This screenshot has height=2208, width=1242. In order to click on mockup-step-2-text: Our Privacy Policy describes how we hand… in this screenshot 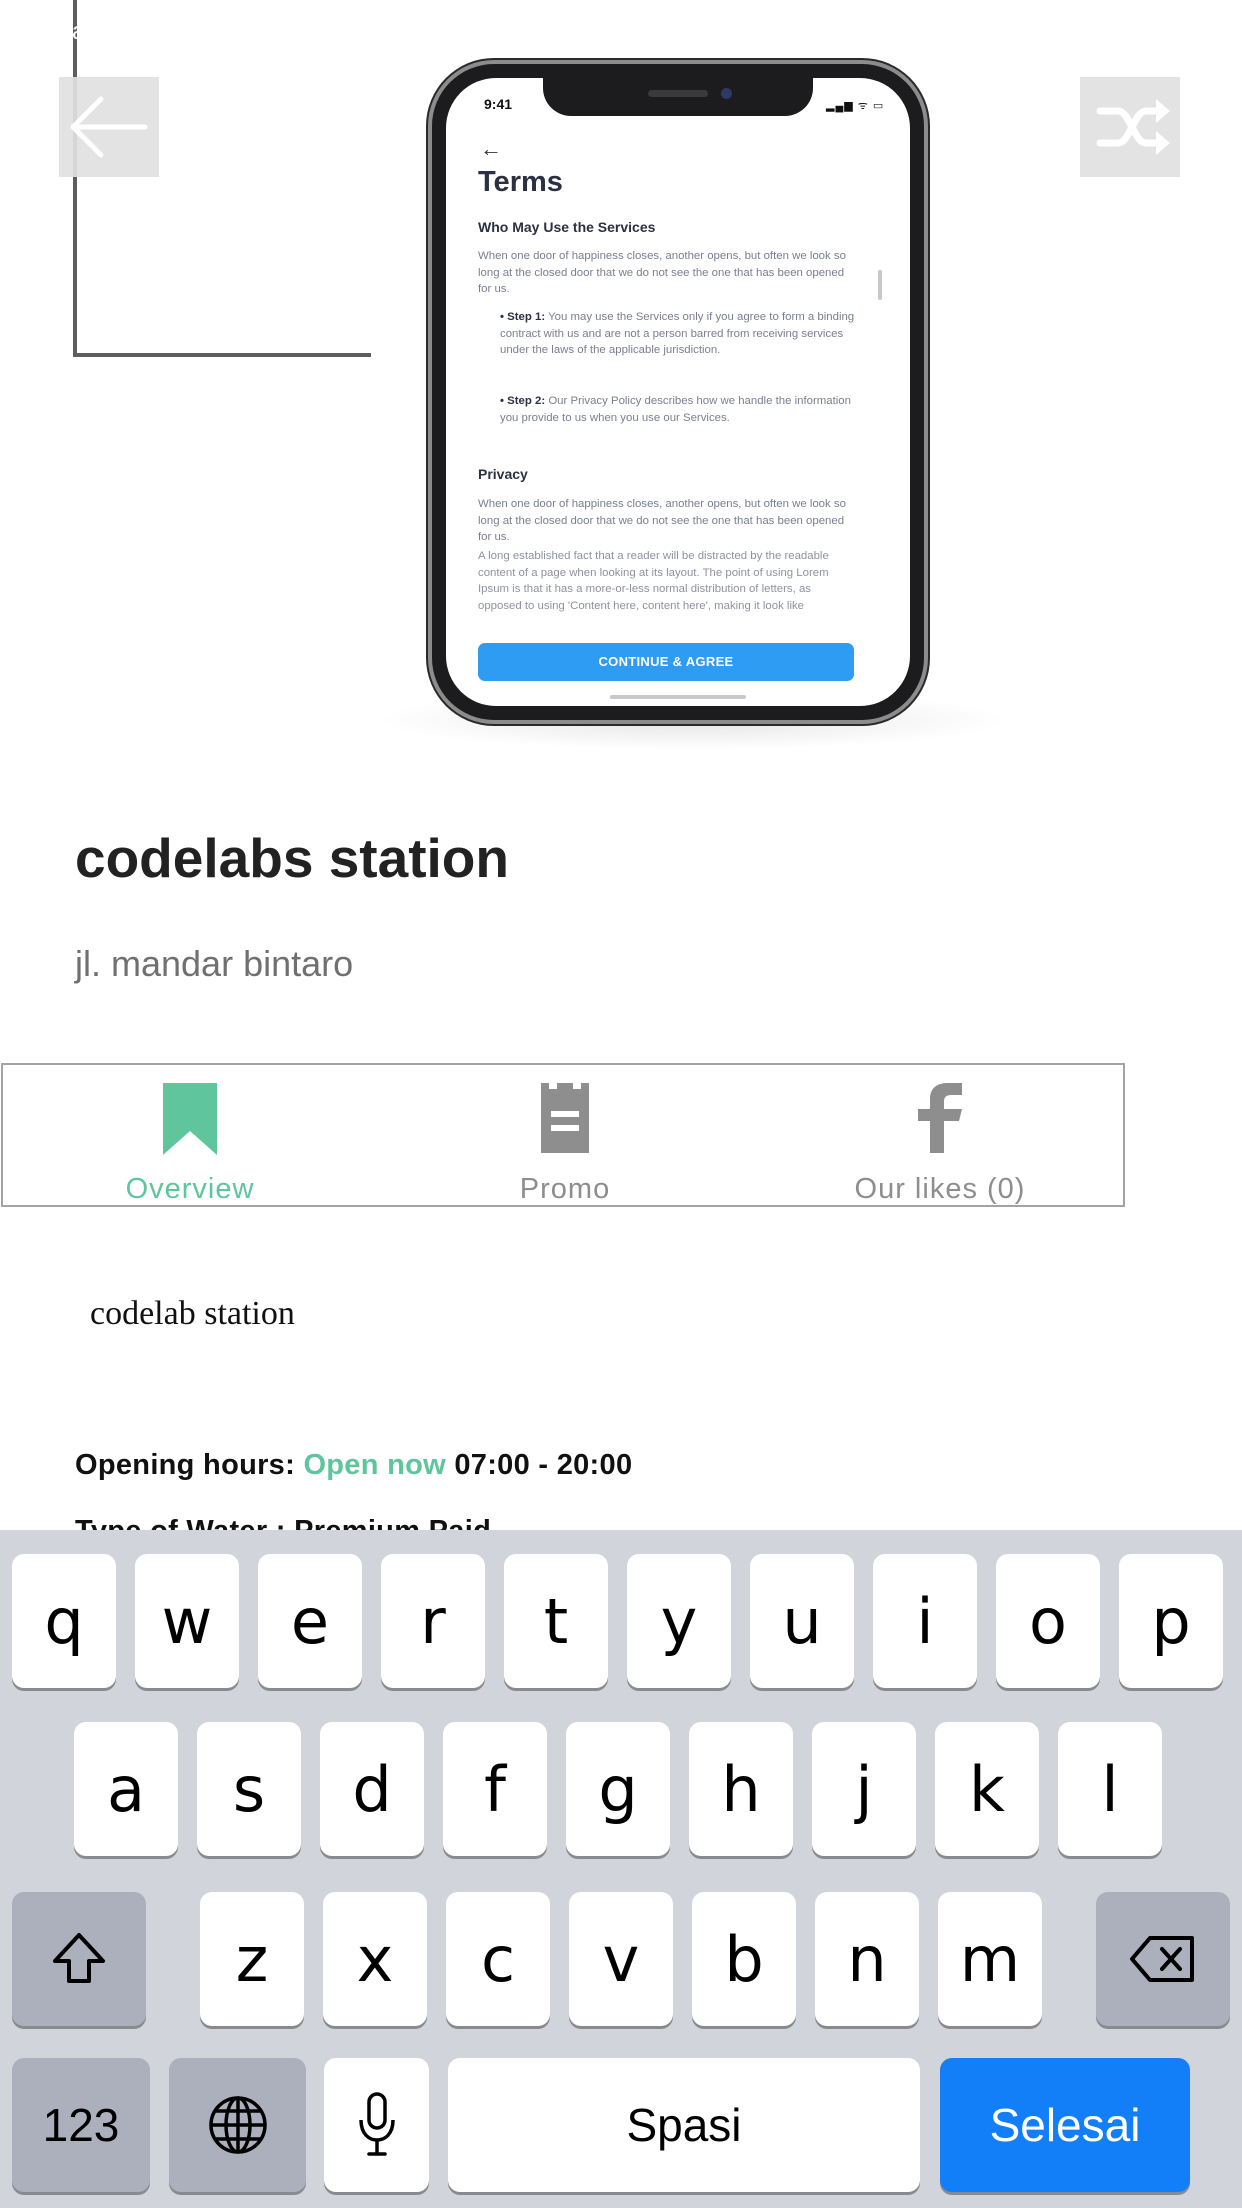, I will do `click(675, 409)`.